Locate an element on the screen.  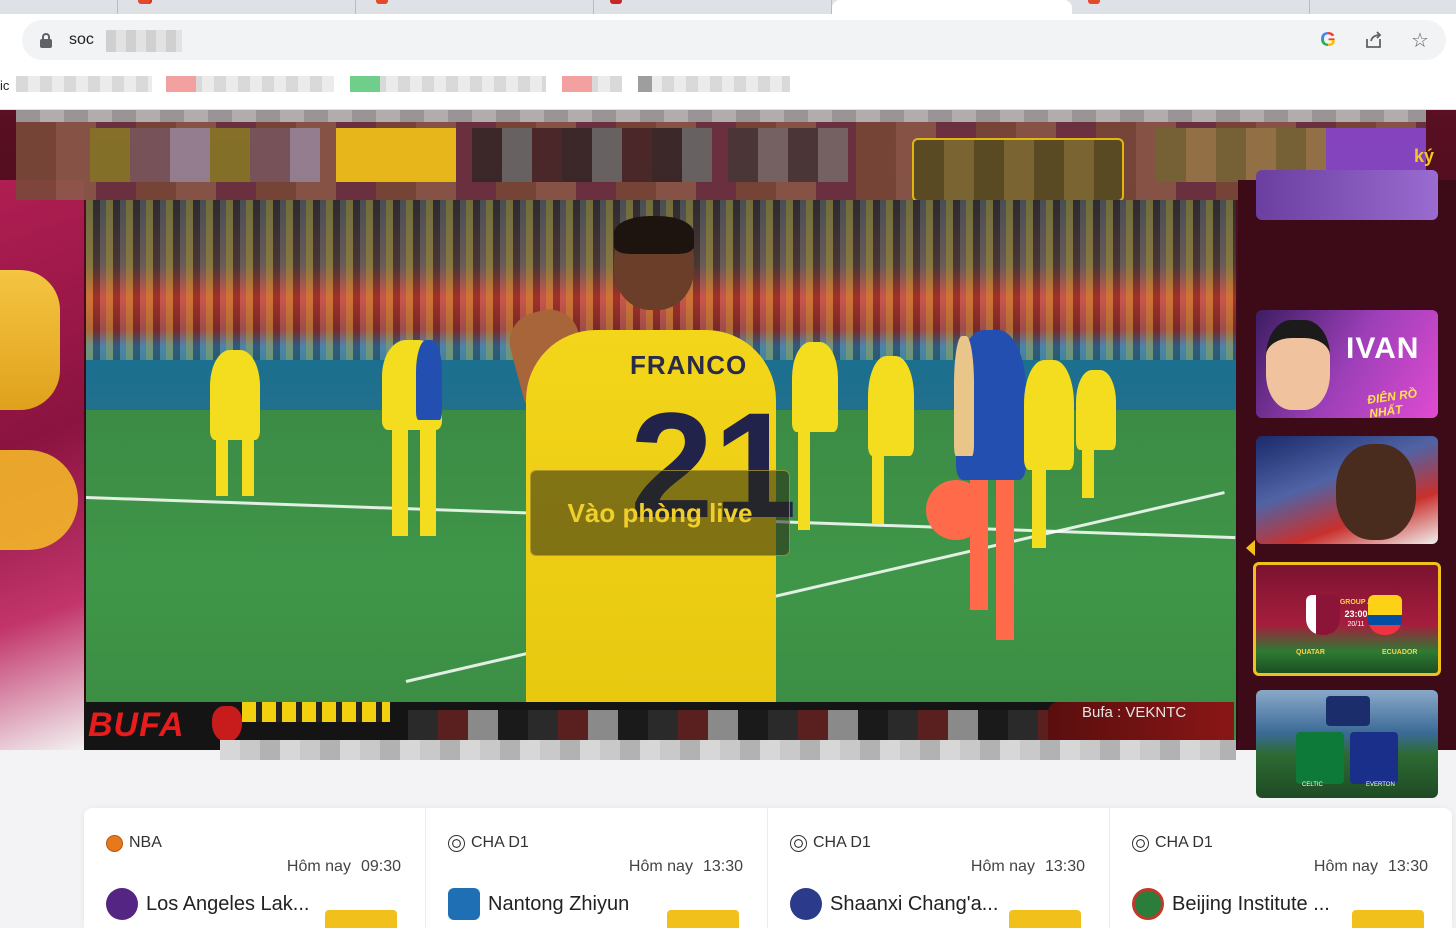
stream-thumbnail is located at coordinates (1347, 195).